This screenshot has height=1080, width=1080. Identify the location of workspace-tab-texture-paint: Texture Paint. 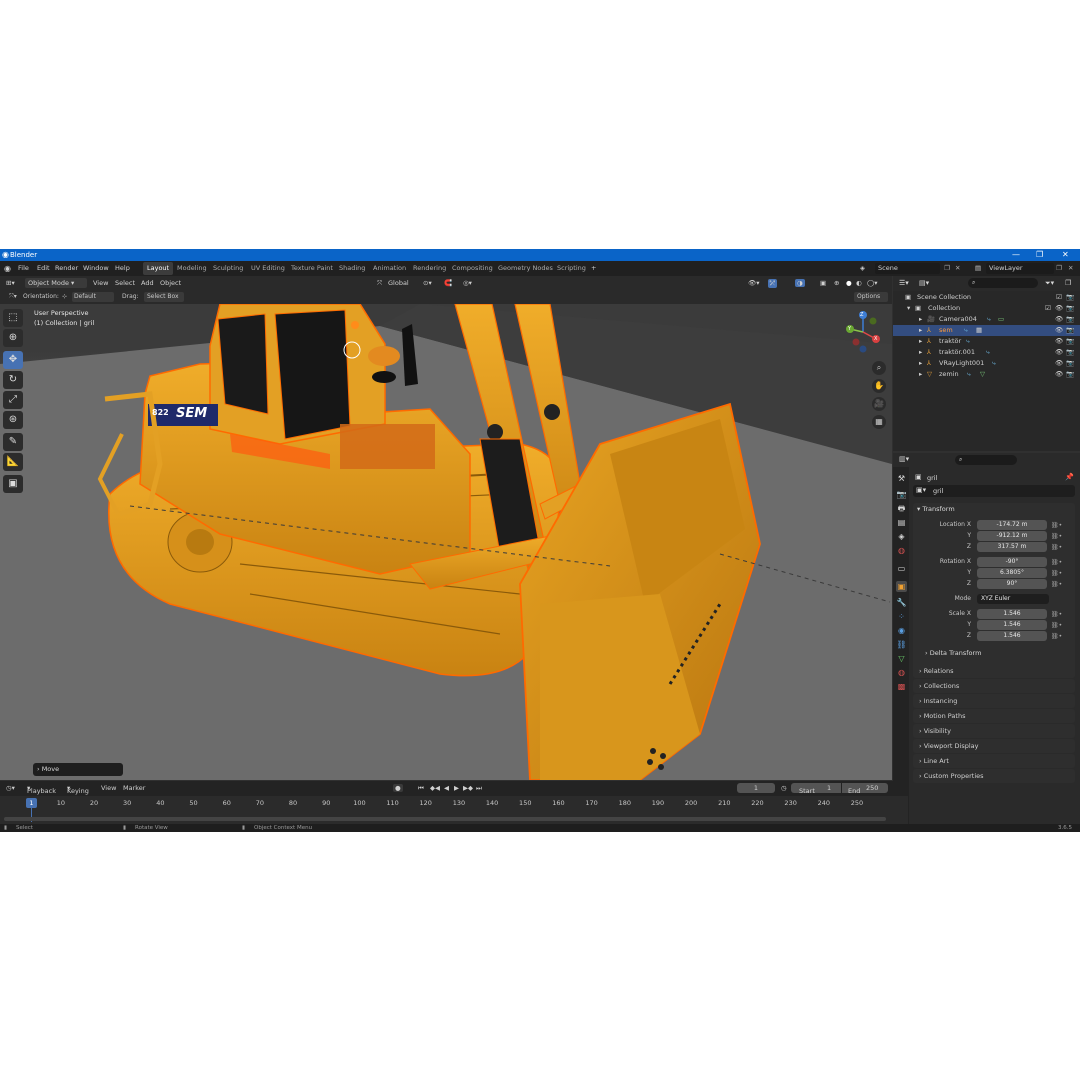
(312, 268).